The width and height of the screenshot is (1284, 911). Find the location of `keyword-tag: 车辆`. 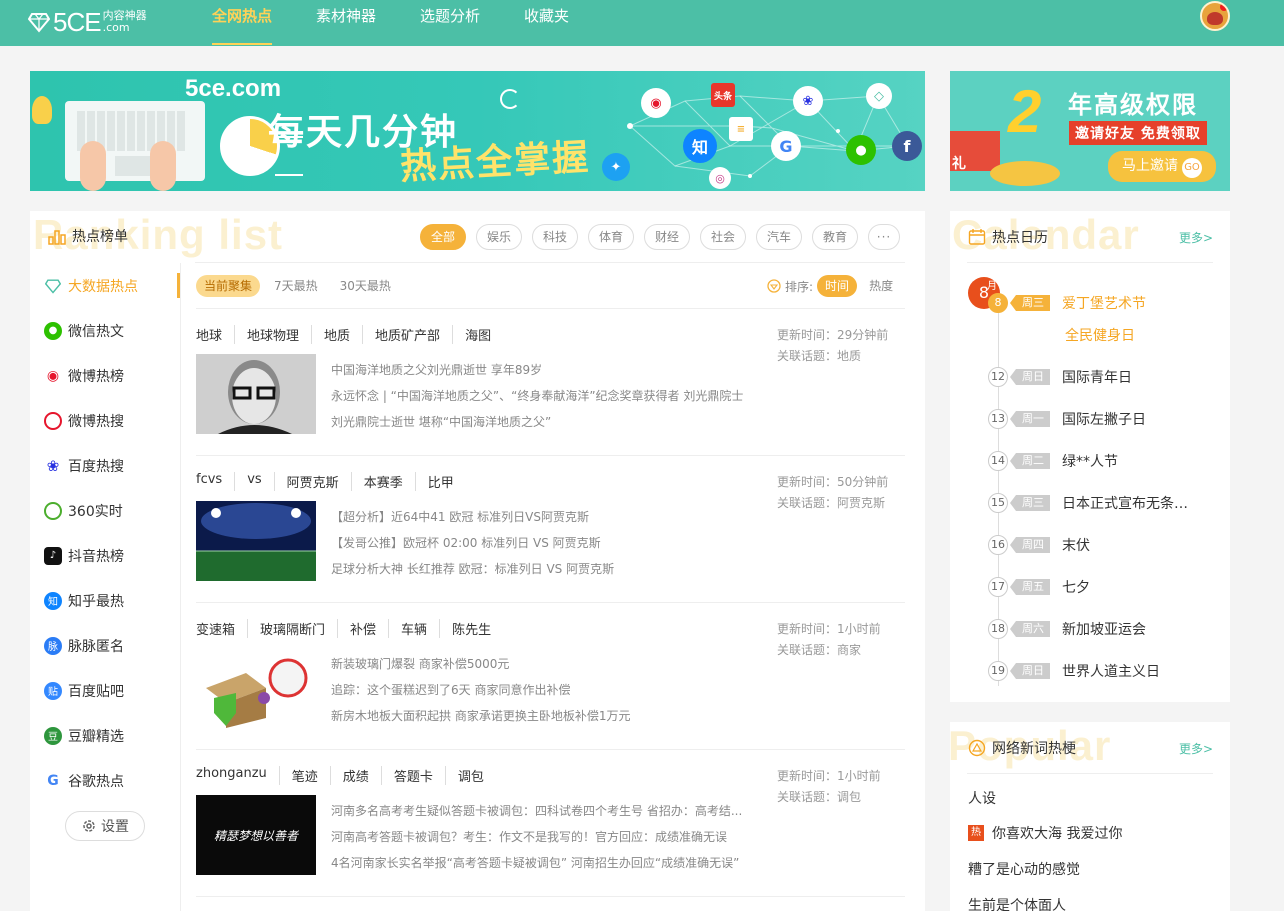

keyword-tag: 车辆 is located at coordinates (413, 628).